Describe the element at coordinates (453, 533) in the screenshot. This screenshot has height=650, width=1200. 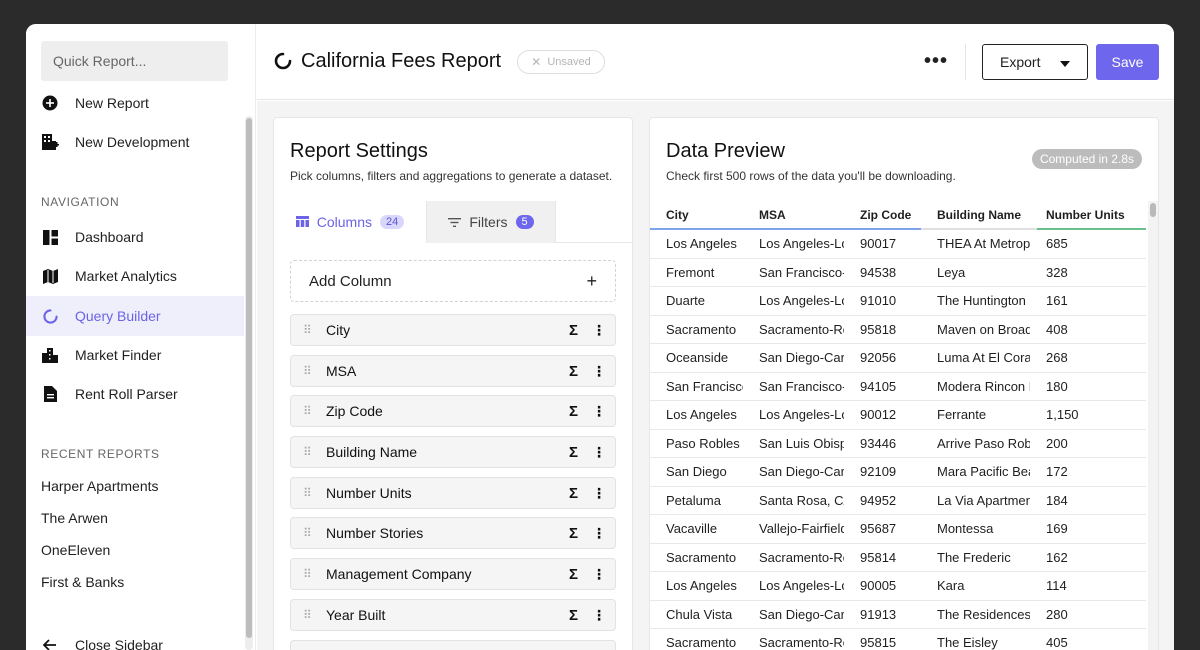
I see `column-item: ⠿ Number Stories Σ ⋮` at that location.